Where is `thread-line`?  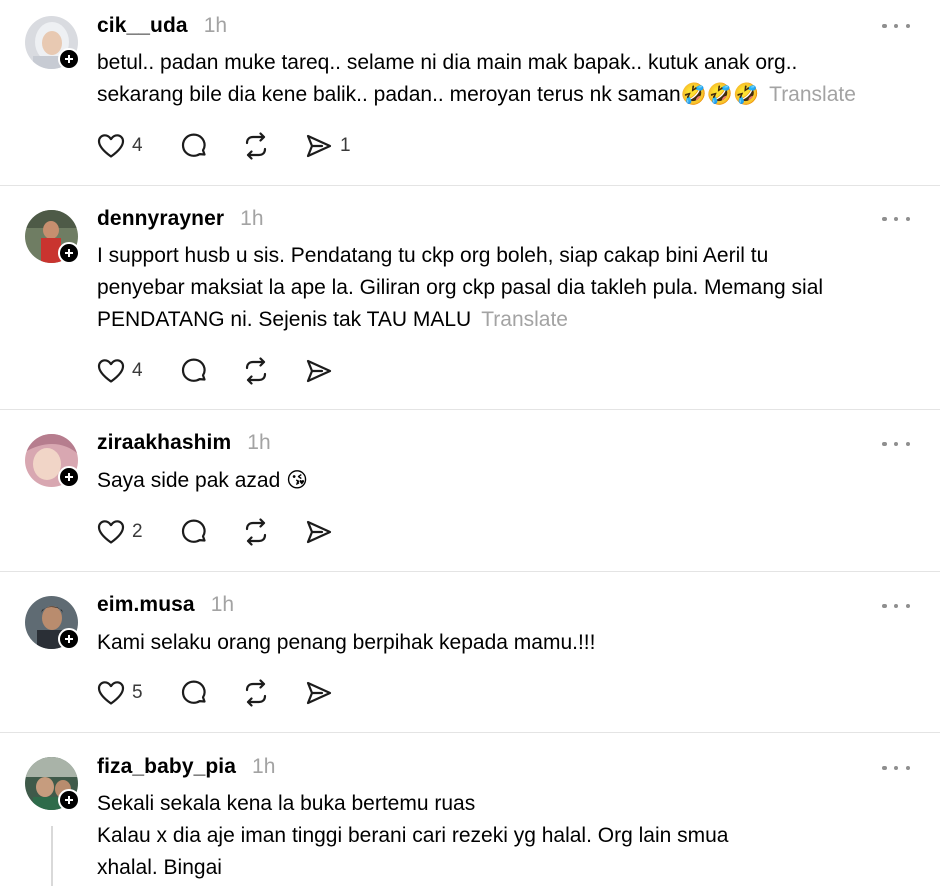
thread-line is located at coordinates (52, 856).